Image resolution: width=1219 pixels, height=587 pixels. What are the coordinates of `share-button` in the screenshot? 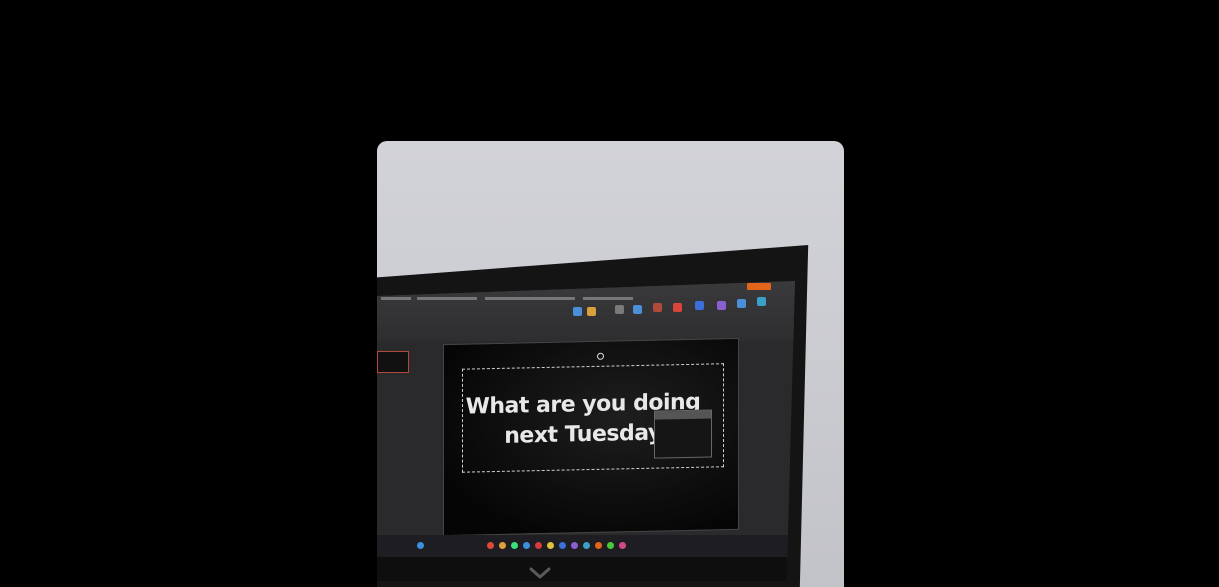 It's located at (759, 286).